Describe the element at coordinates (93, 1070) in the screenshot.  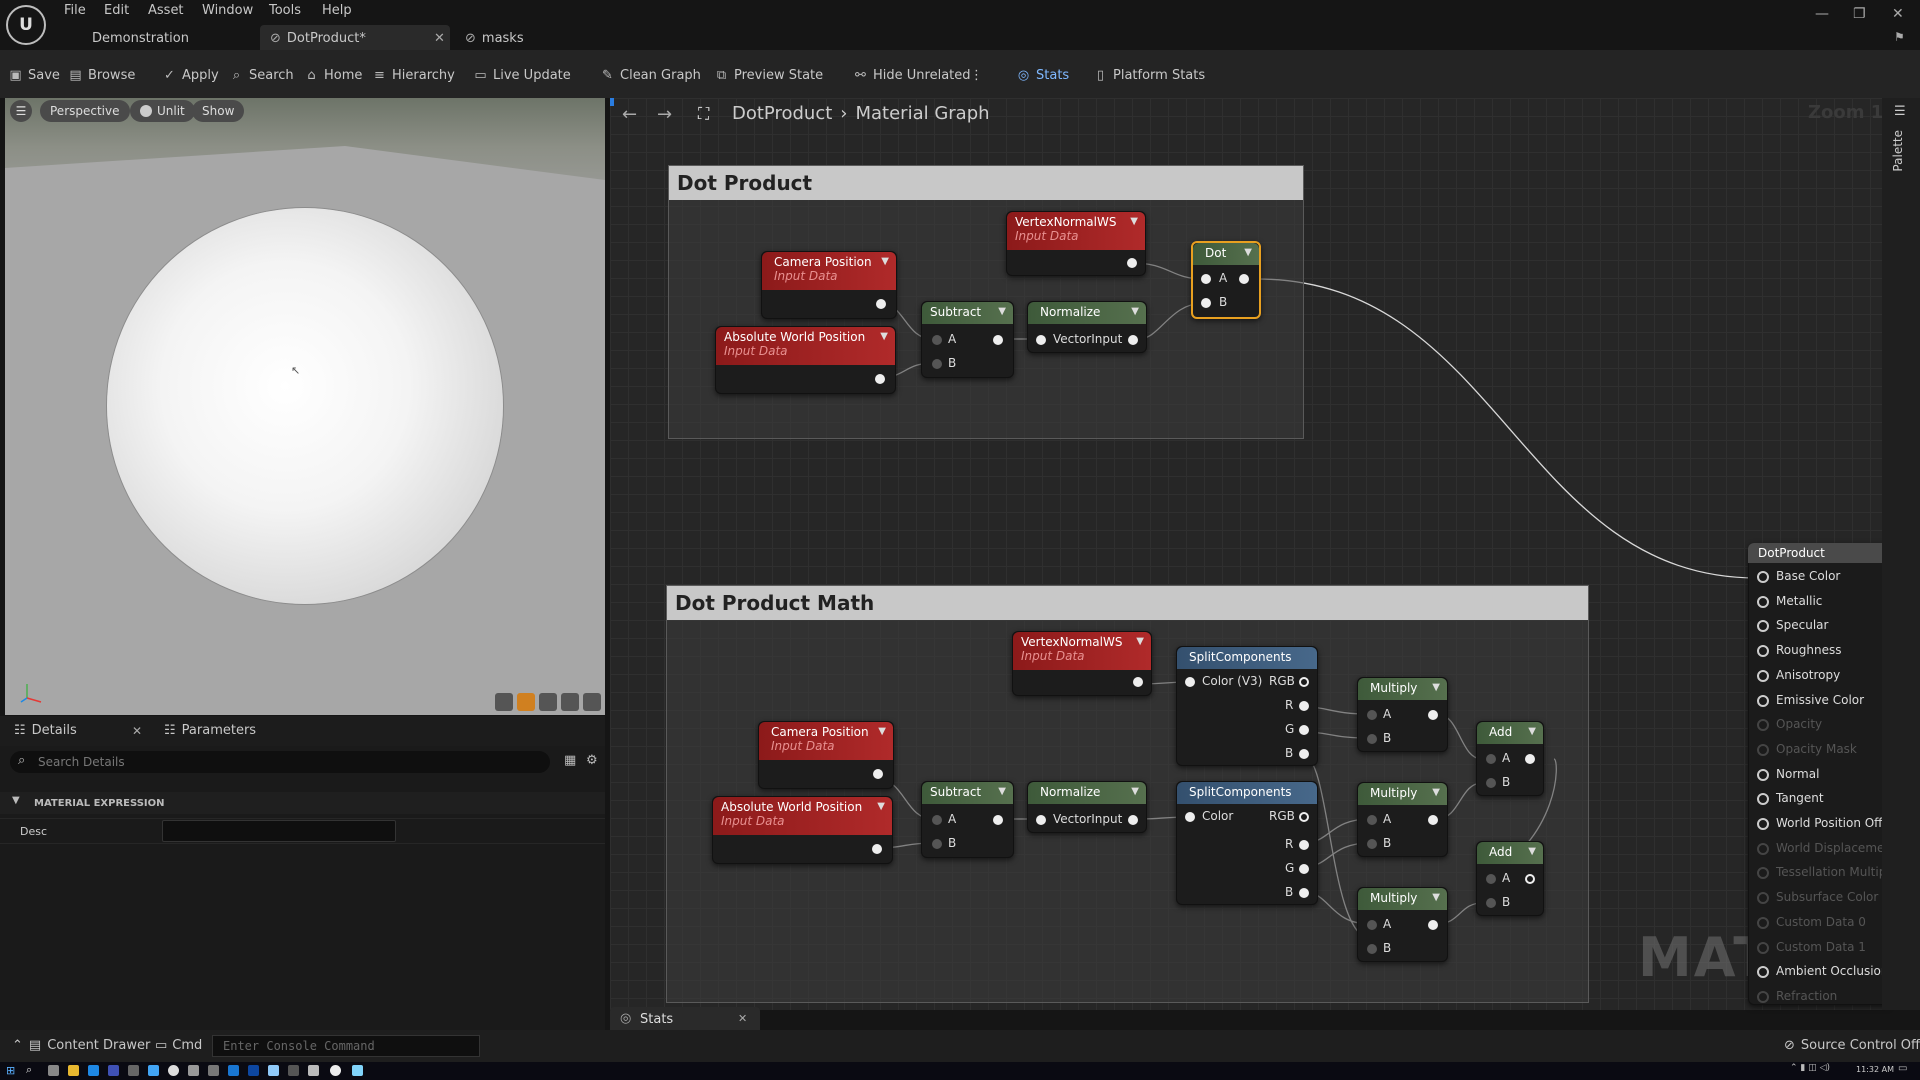
I see `mail-icon` at that location.